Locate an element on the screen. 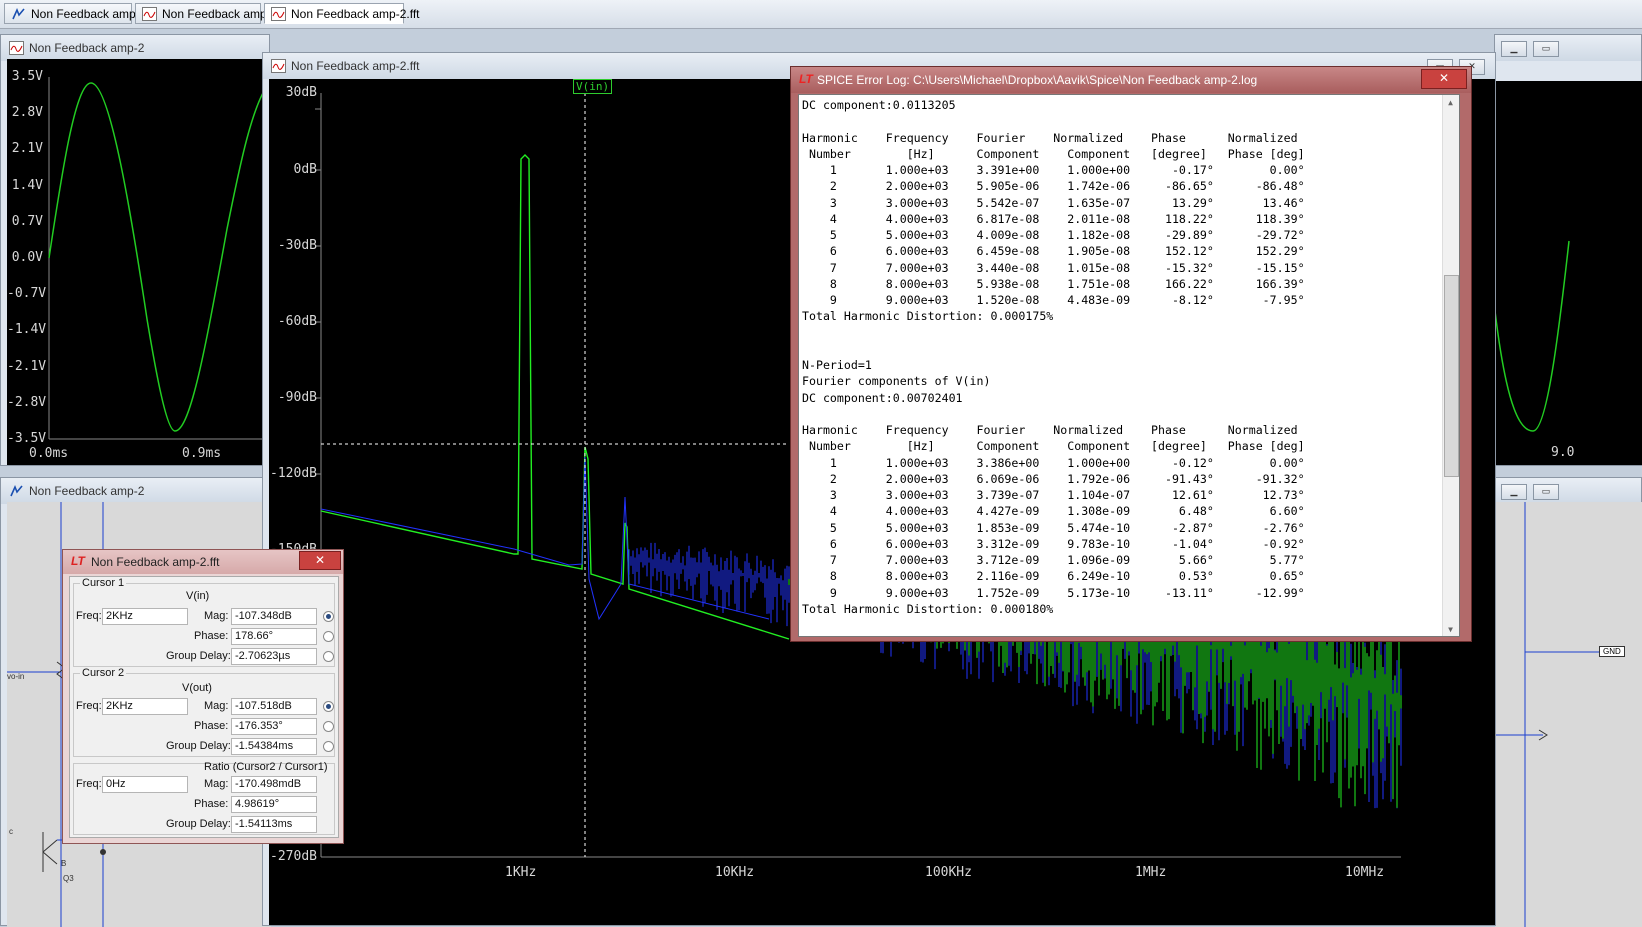  log-line: Fourier components of V(in) is located at coordinates (896, 381).